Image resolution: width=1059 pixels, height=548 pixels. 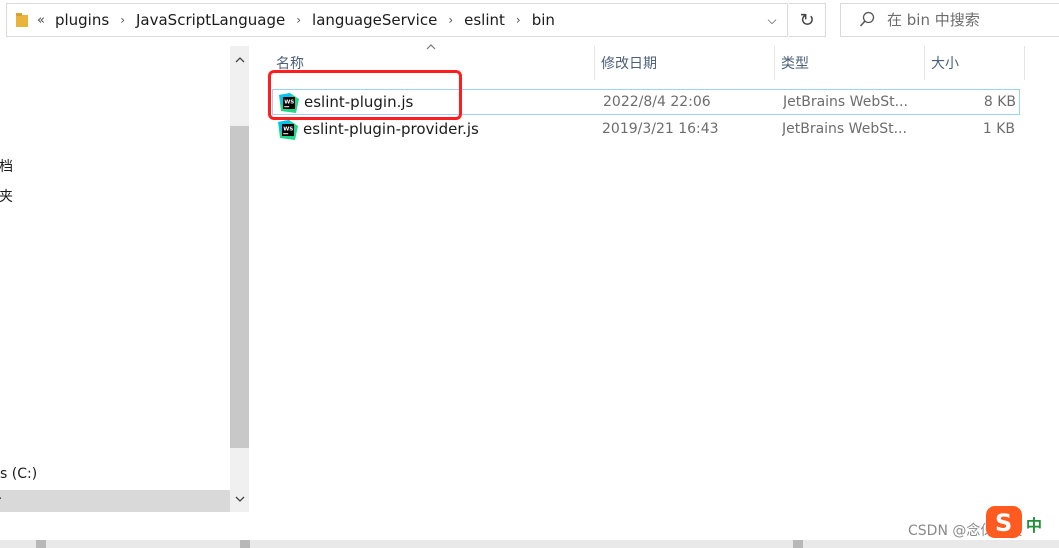 I want to click on nav-item-folder: 夹, so click(x=6, y=196).